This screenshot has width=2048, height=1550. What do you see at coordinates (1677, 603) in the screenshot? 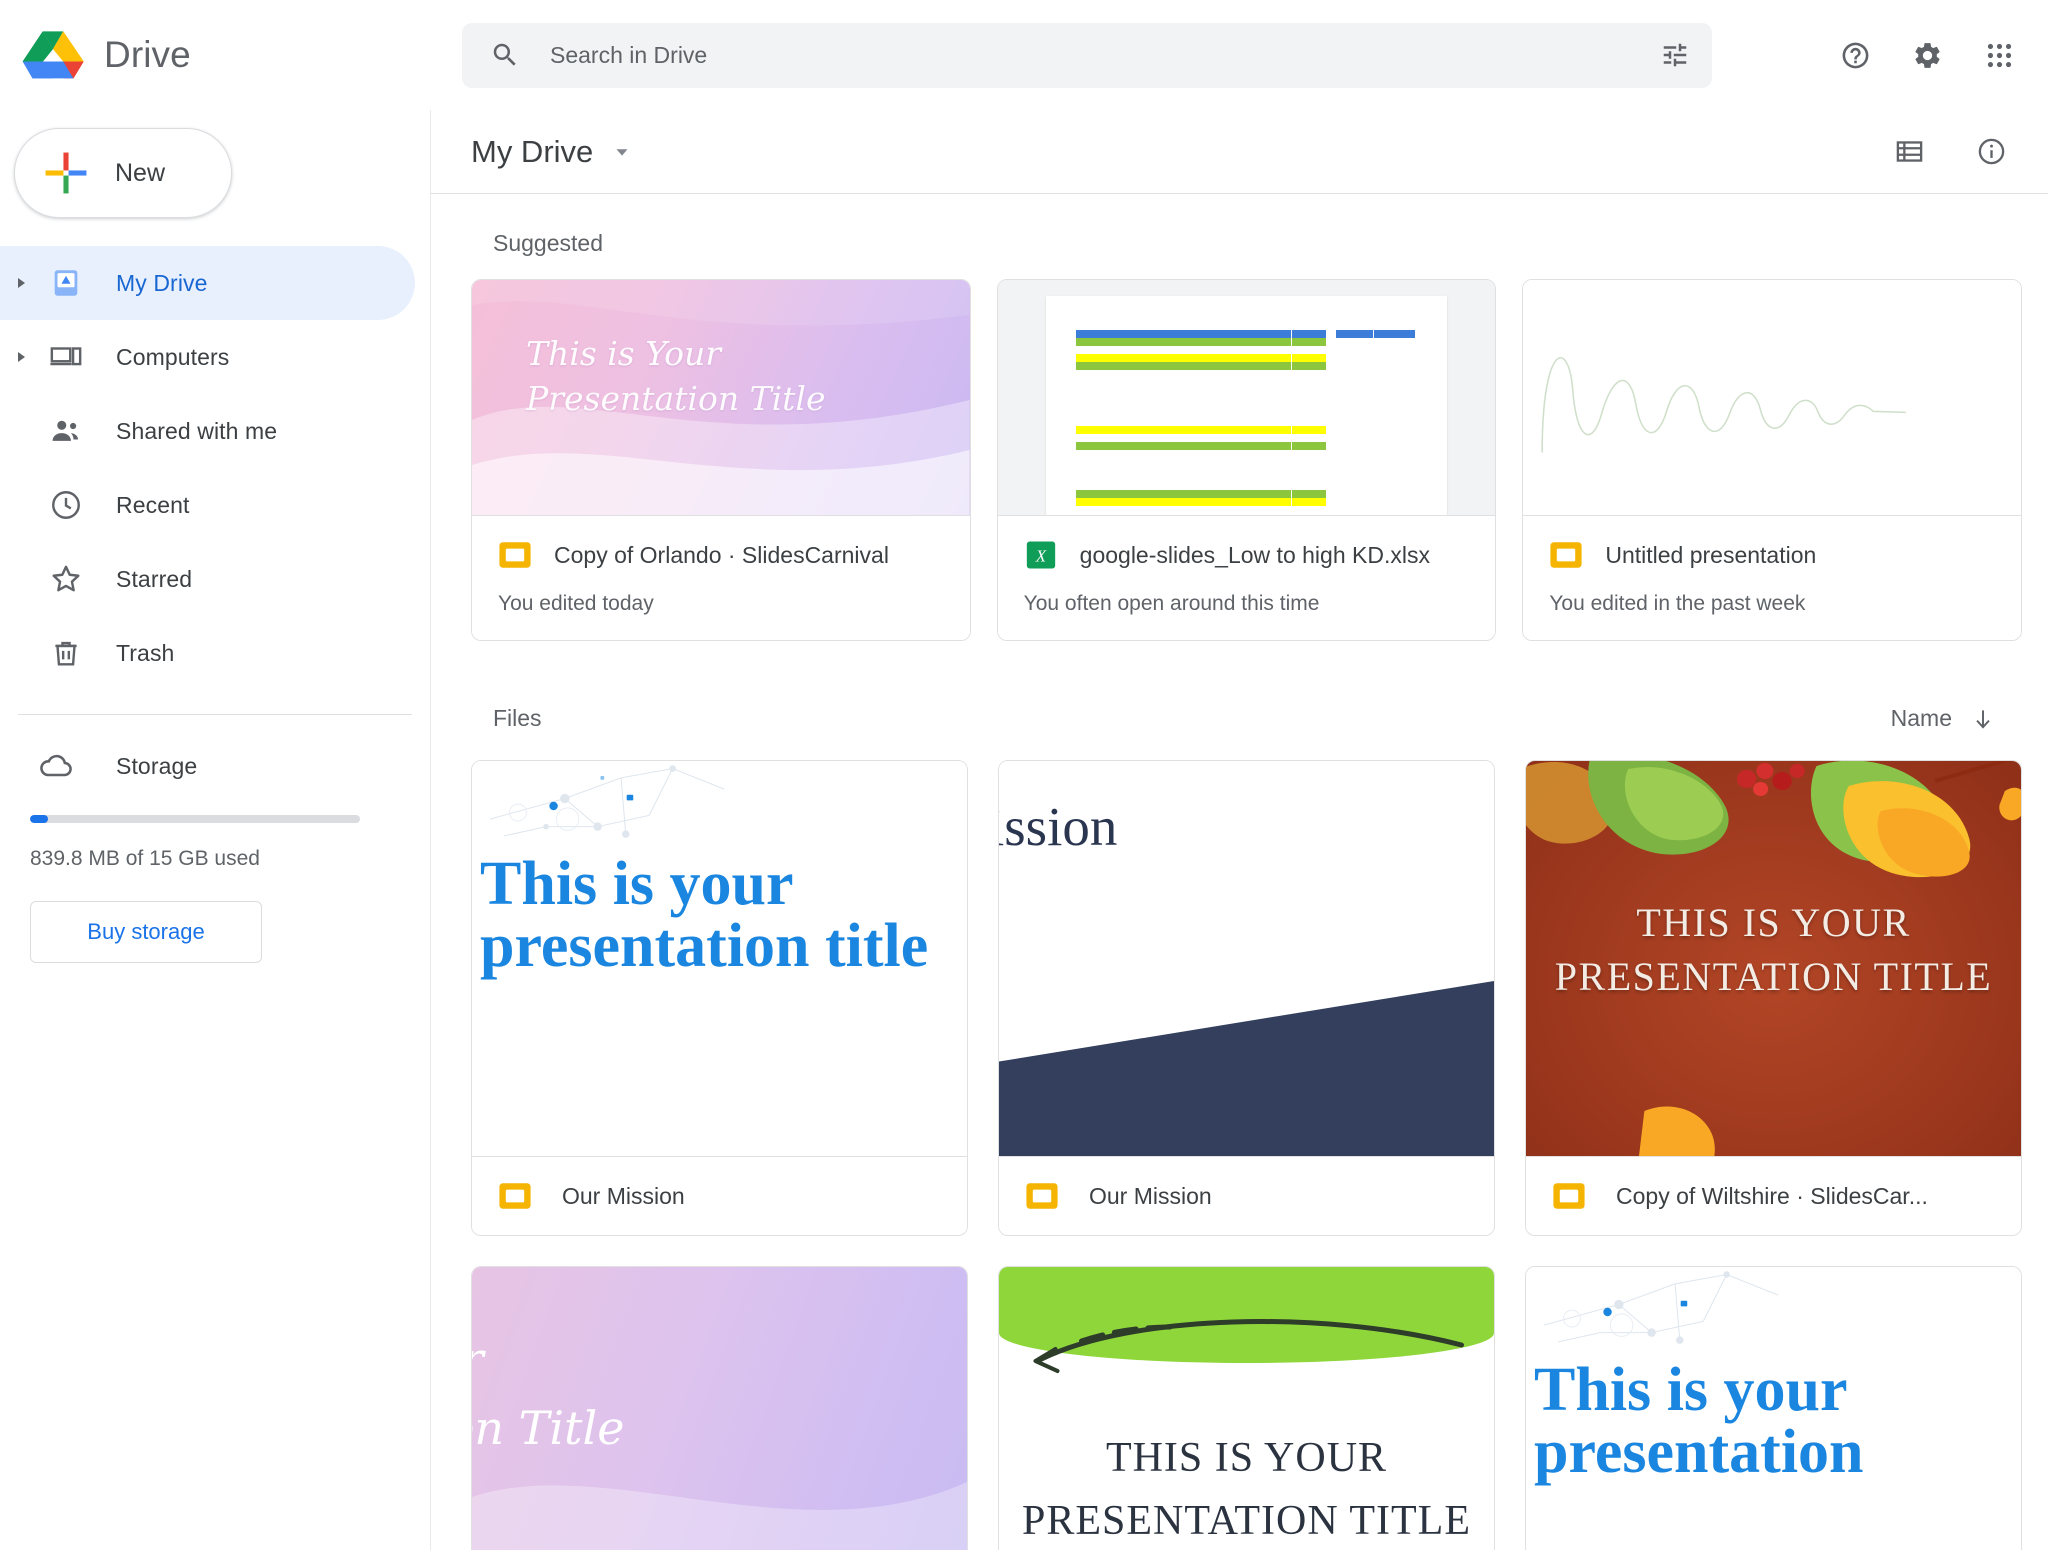
I see `file-subtitle: You edited in the past week` at bounding box center [1677, 603].